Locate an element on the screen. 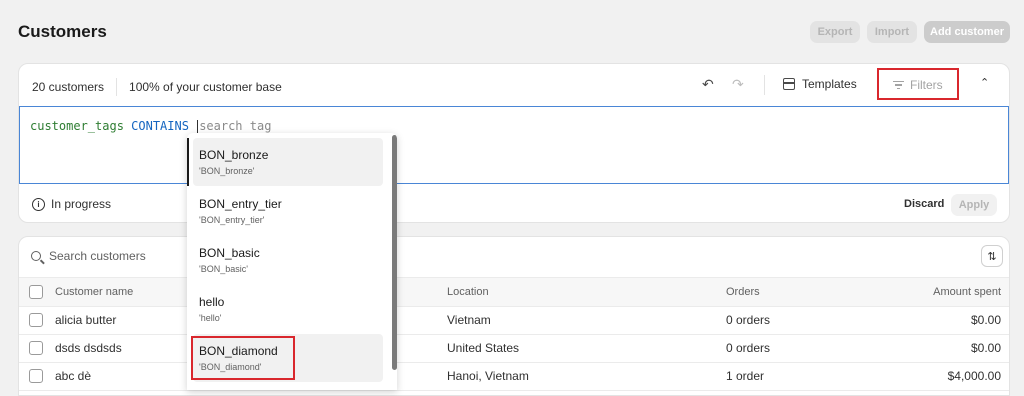 This screenshot has height=396, width=1024. dropdown-scrollbar is located at coordinates (394, 252).